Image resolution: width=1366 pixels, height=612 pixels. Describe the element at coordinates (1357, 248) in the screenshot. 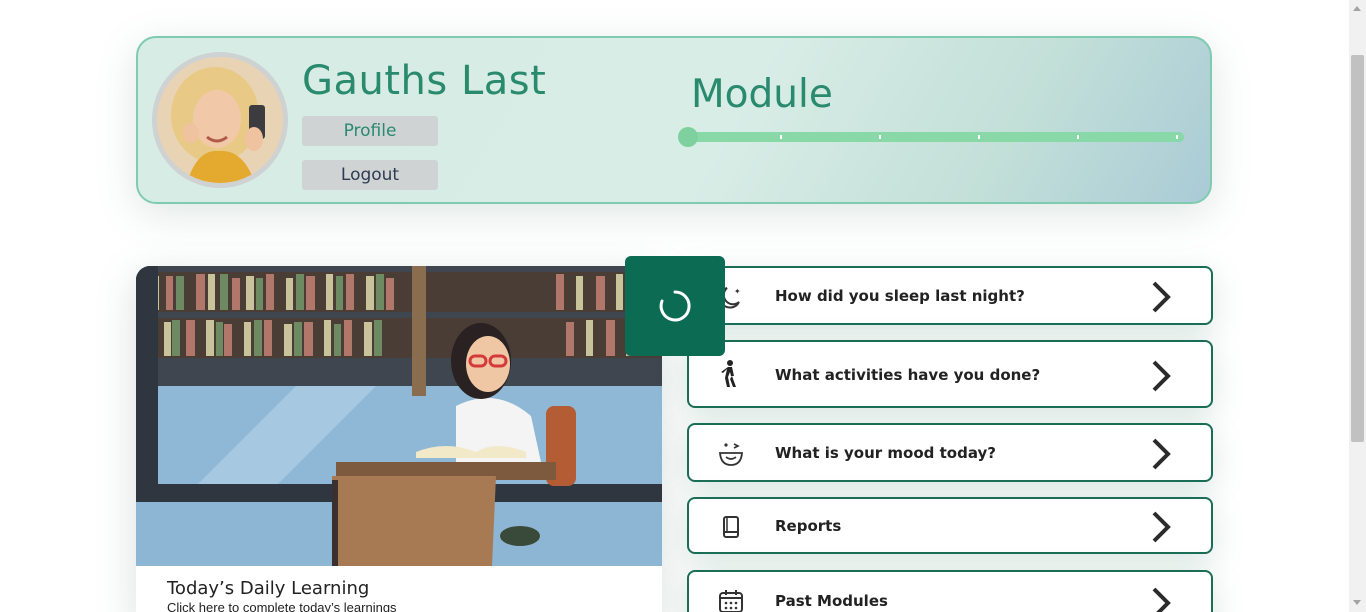

I see `scroll-thumb` at that location.